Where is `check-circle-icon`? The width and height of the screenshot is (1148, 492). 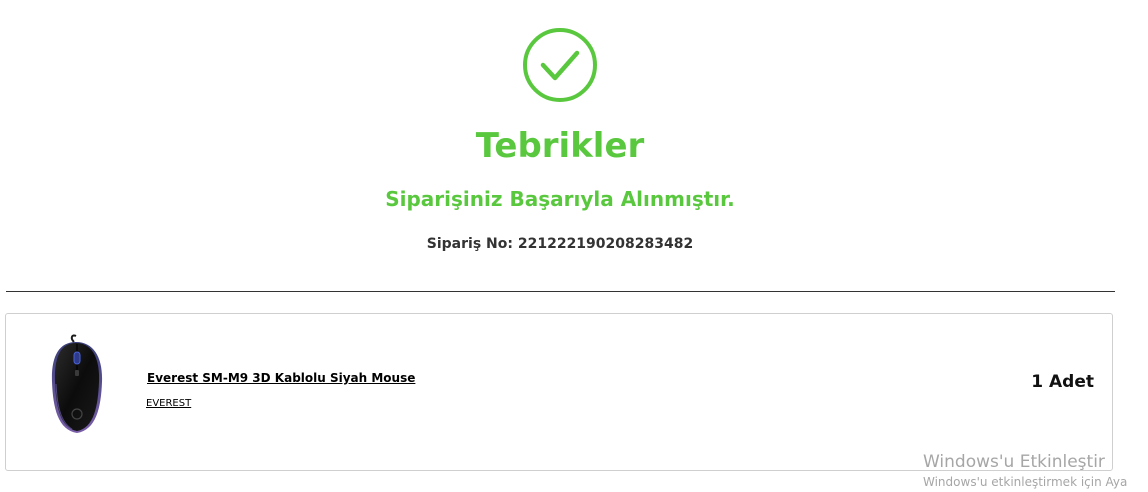 check-circle-icon is located at coordinates (560, 65).